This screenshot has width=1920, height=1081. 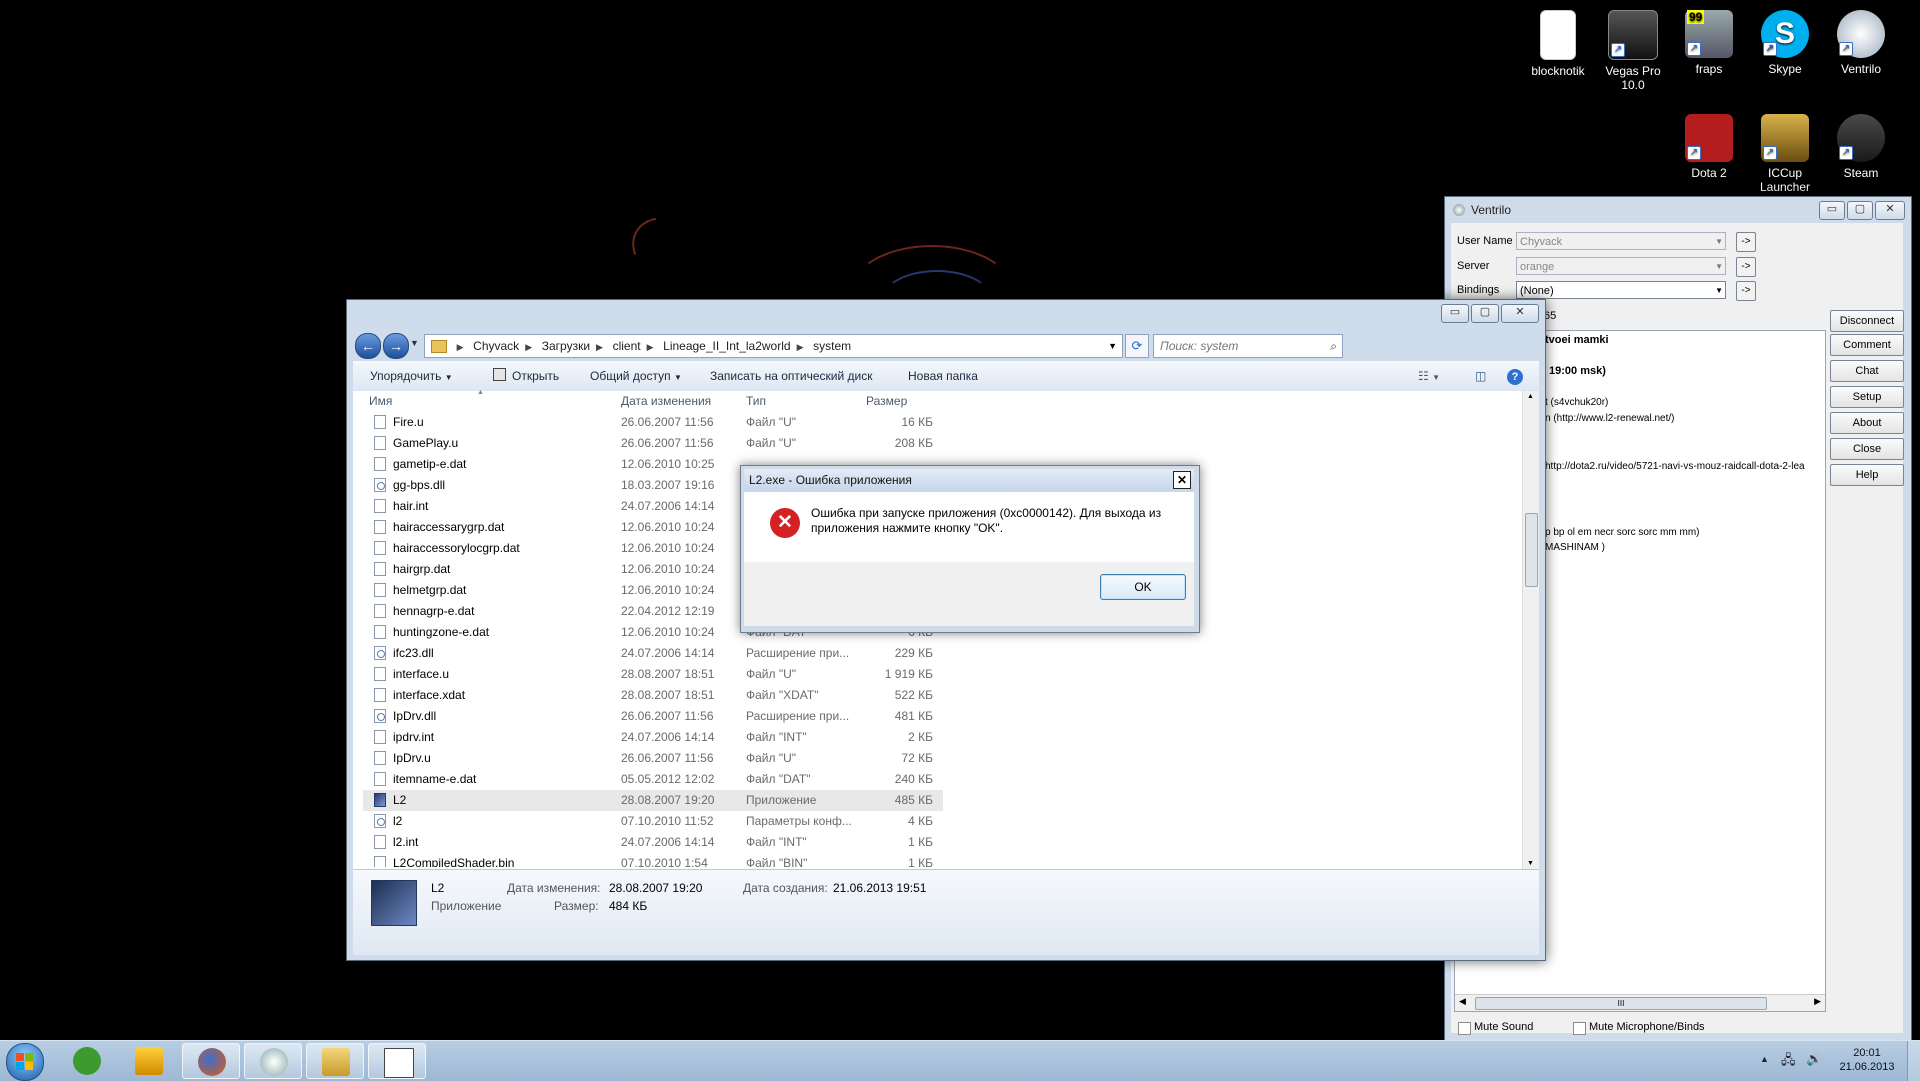 What do you see at coordinates (1746, 291) in the screenshot?
I see `bindings-go-button: ->` at bounding box center [1746, 291].